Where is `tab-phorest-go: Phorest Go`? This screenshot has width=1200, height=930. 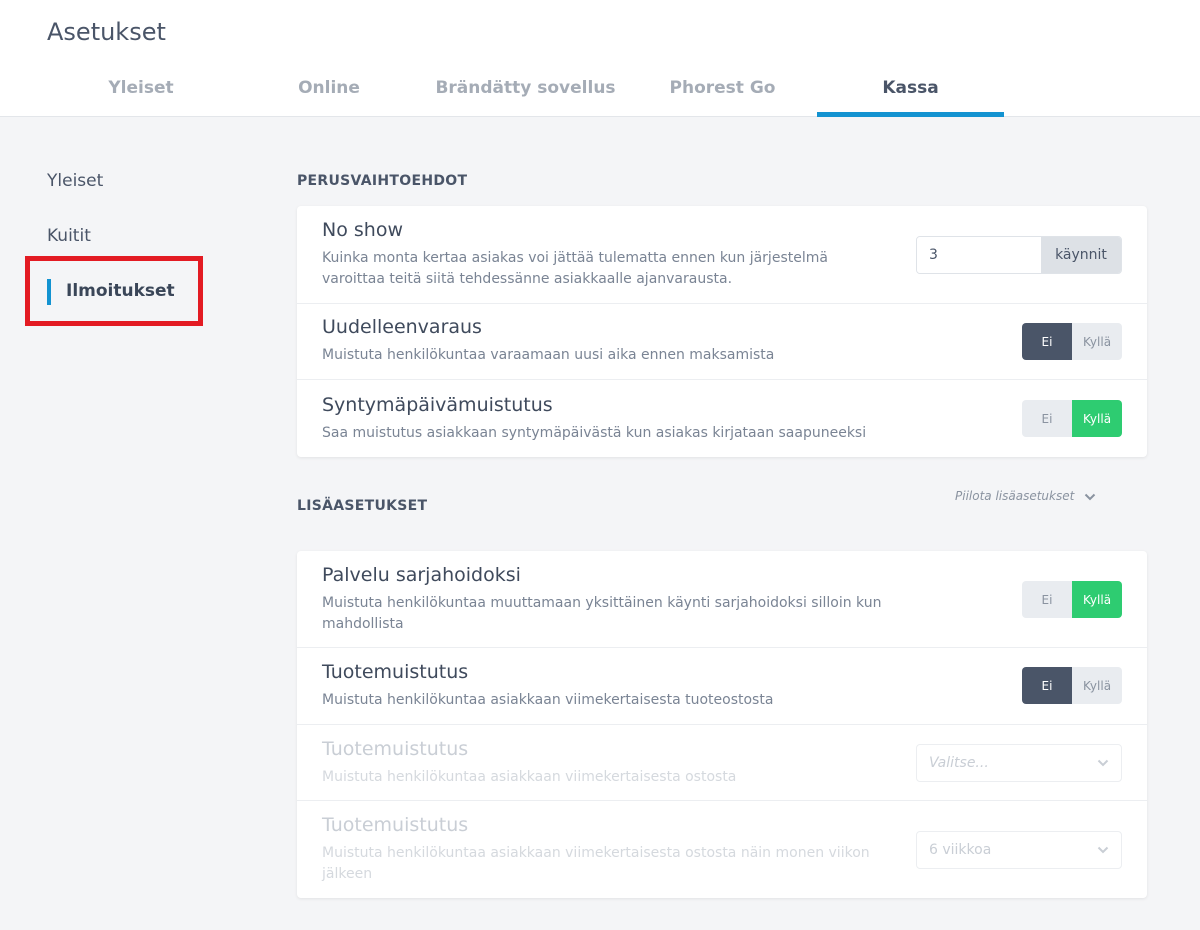
tab-phorest-go: Phorest Go is located at coordinates (722, 97).